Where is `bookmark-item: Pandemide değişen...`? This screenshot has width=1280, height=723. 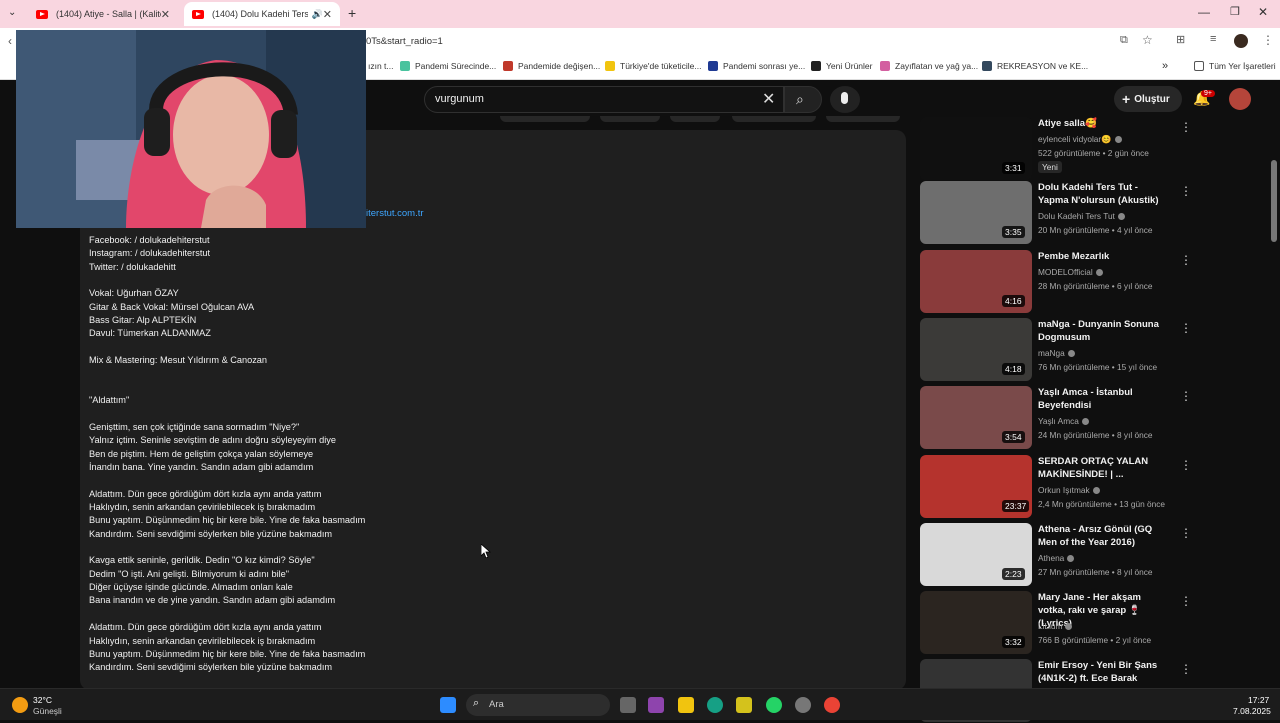 bookmark-item: Pandemide değişen... is located at coordinates (551, 66).